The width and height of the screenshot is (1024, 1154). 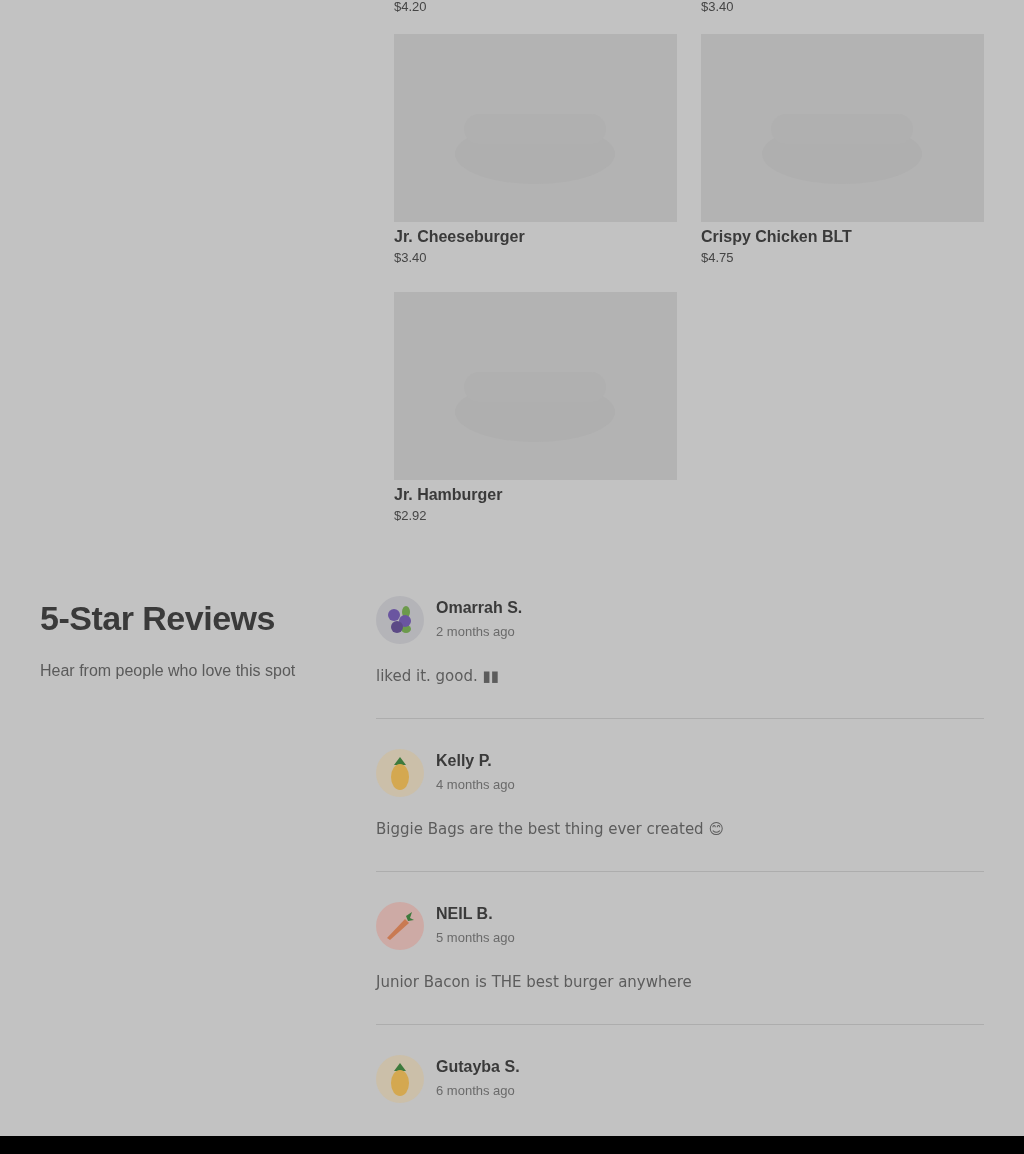 What do you see at coordinates (717, 258) in the screenshot?
I see `item-price: $4.75` at bounding box center [717, 258].